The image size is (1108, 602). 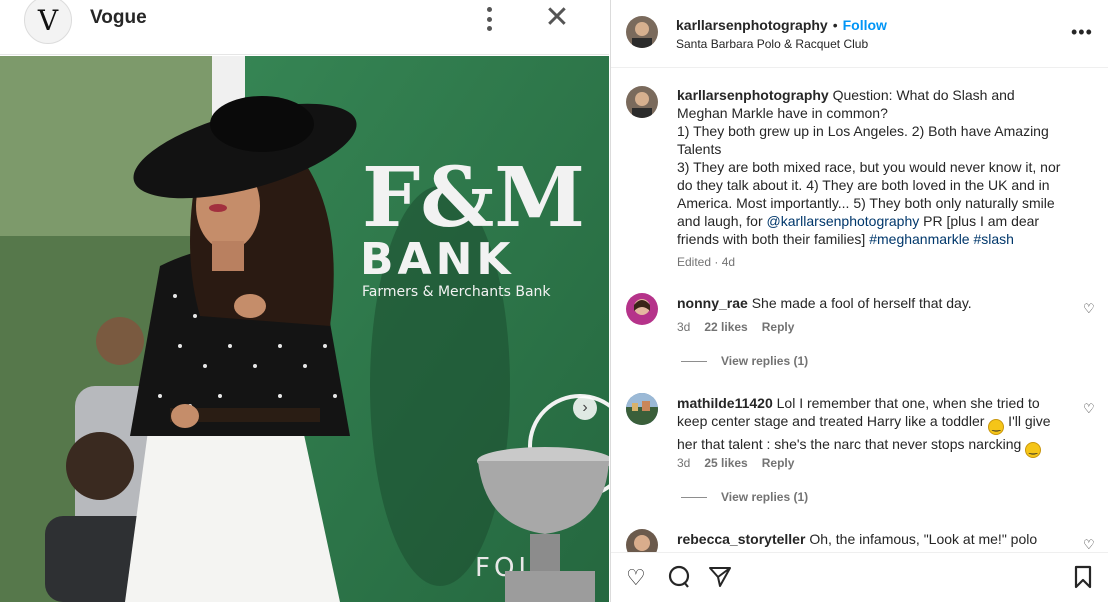 I want to click on comment-likes: 25 likes, so click(x=725, y=463).